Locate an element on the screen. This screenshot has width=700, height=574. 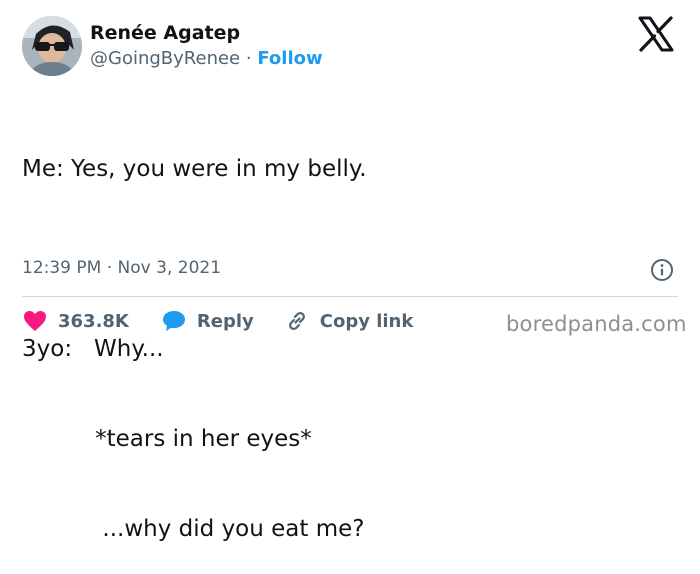
divider is located at coordinates (350, 296).